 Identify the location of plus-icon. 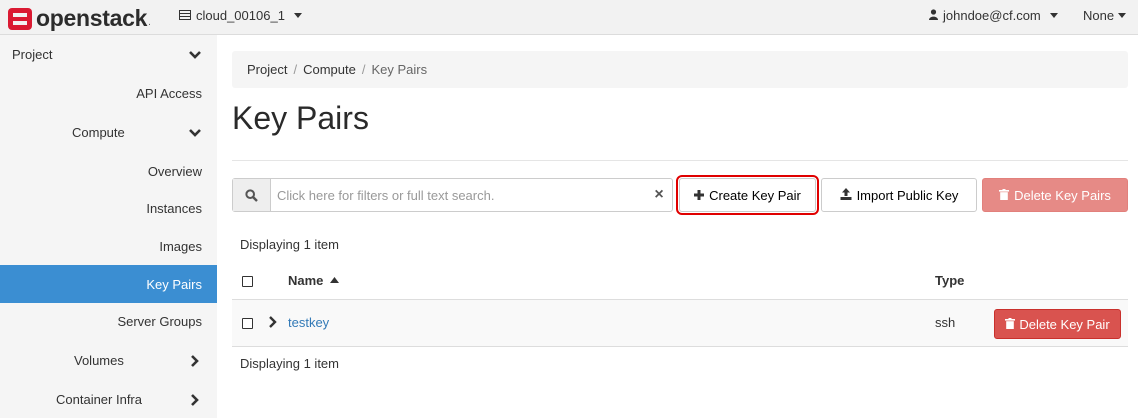
(699, 195).